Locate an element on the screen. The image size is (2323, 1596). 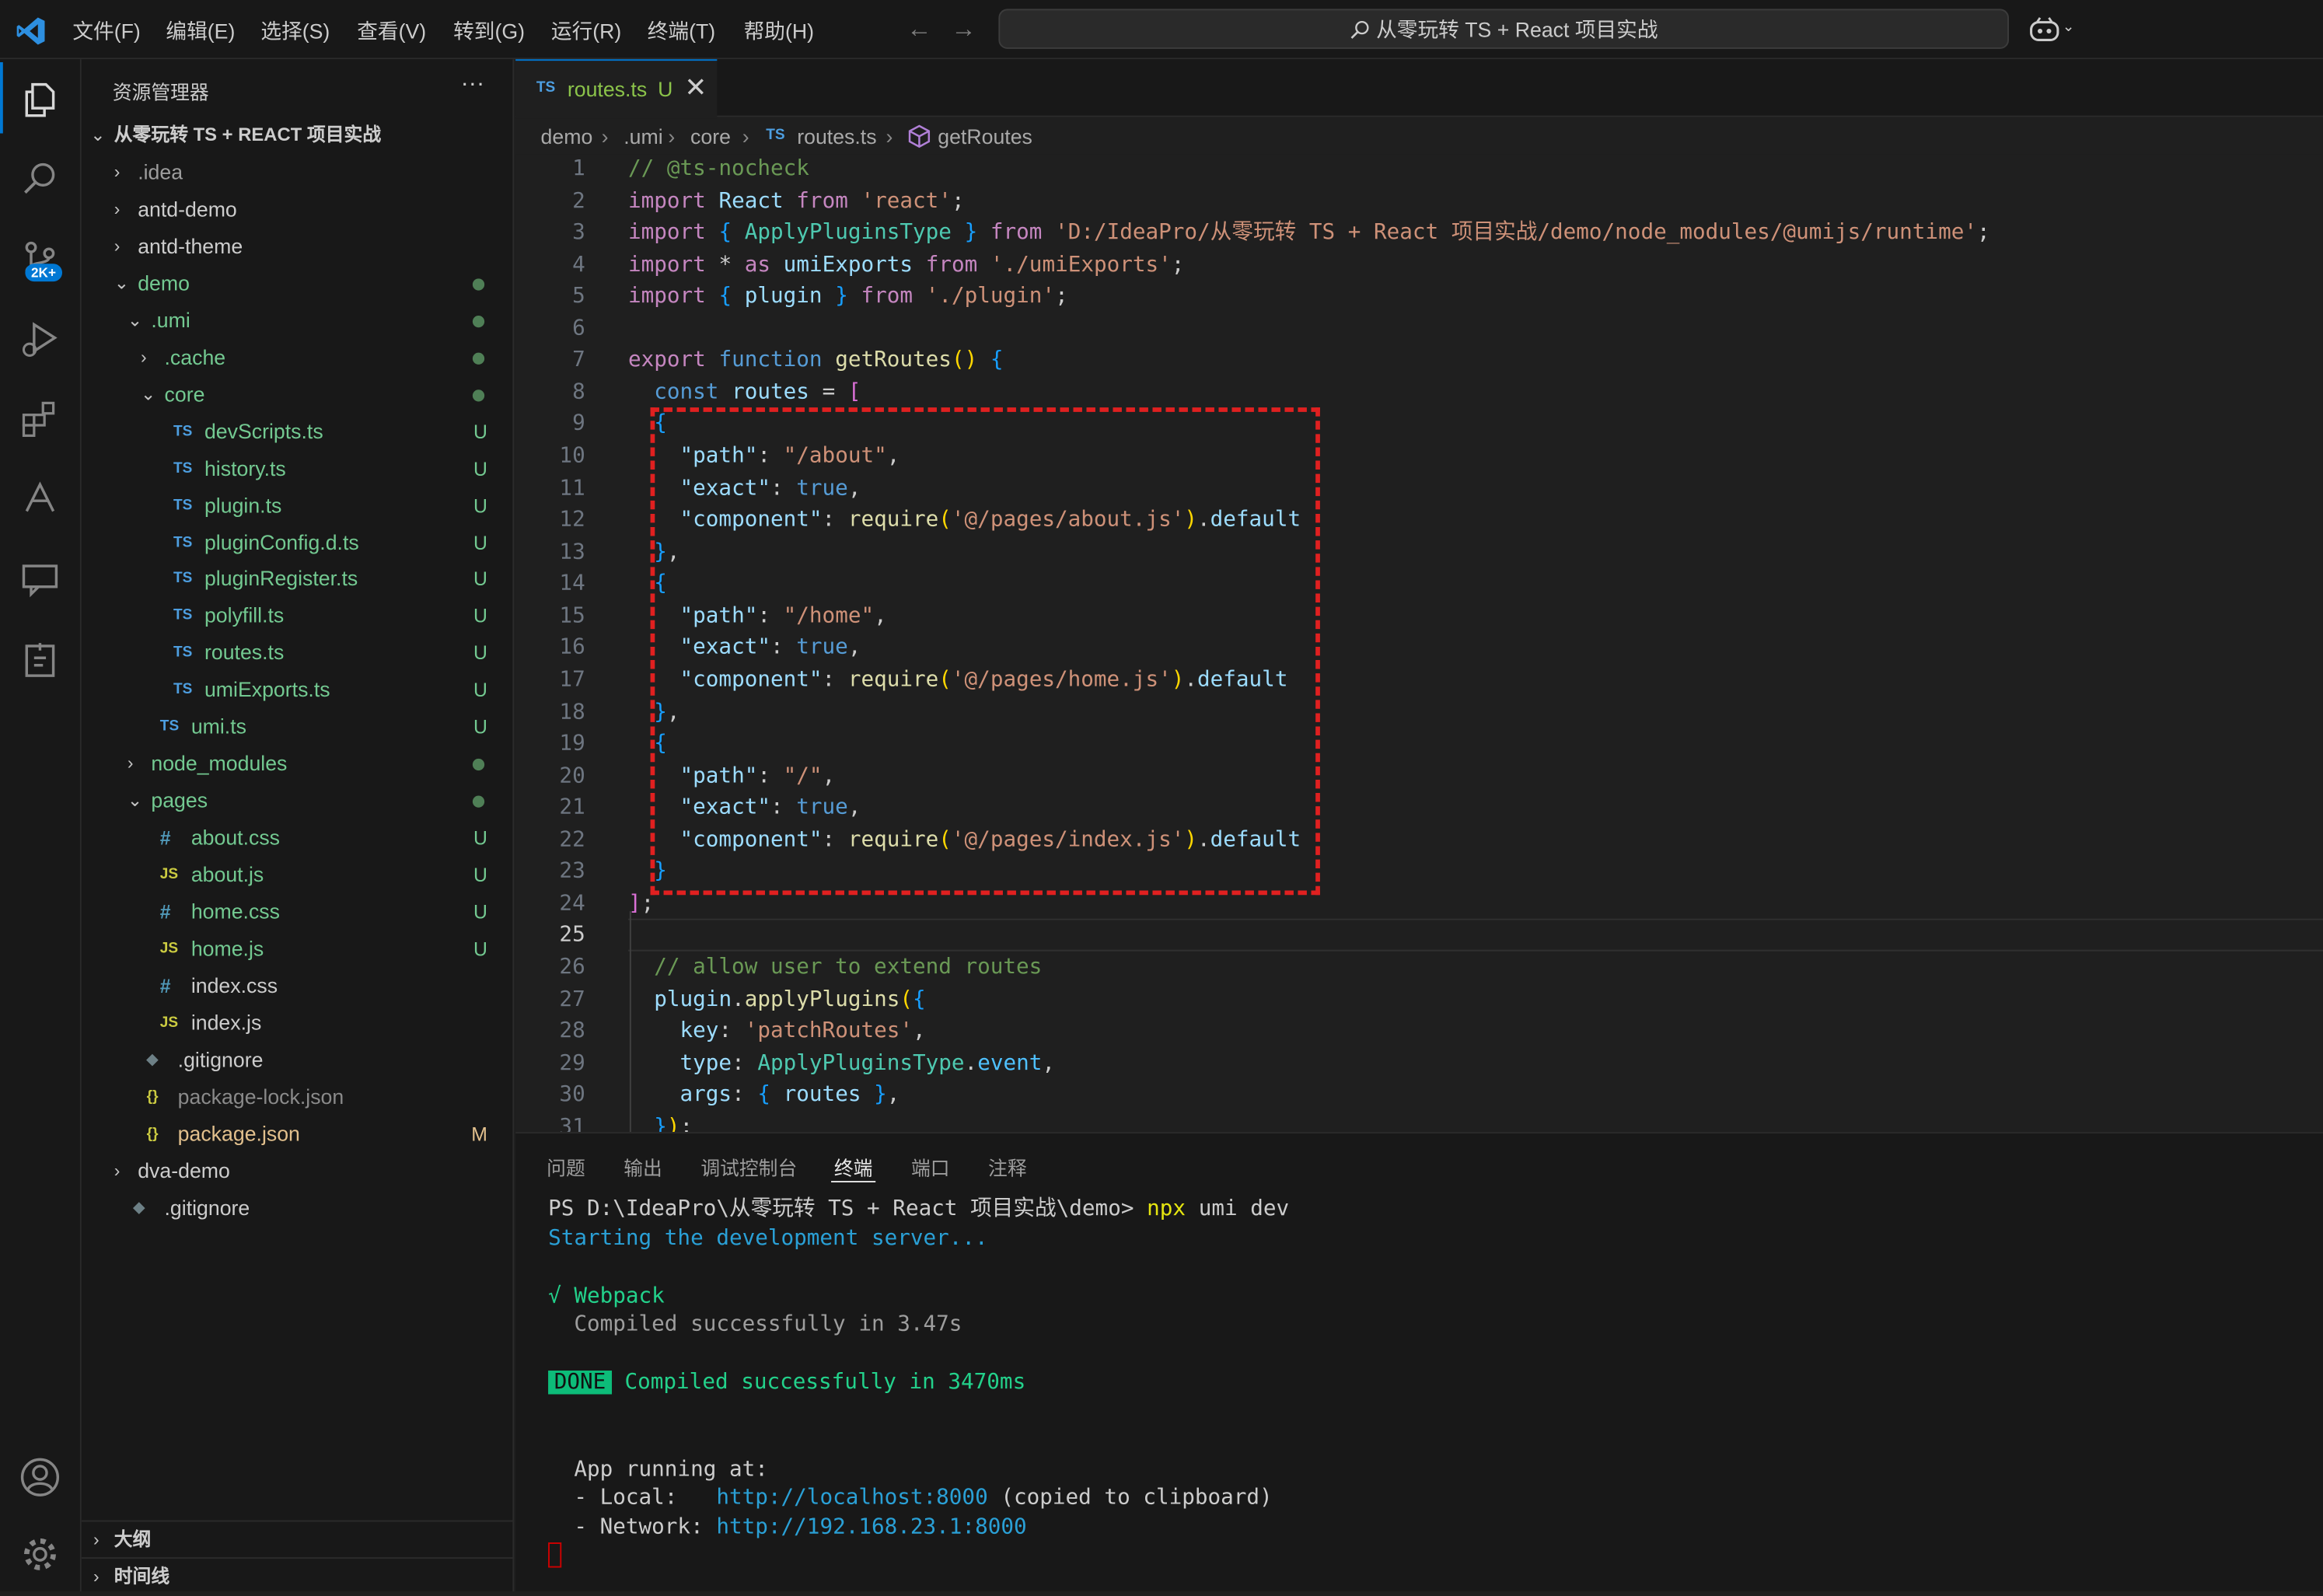
breadcrumb-getroutes: getRoutes is located at coordinates (985, 136).